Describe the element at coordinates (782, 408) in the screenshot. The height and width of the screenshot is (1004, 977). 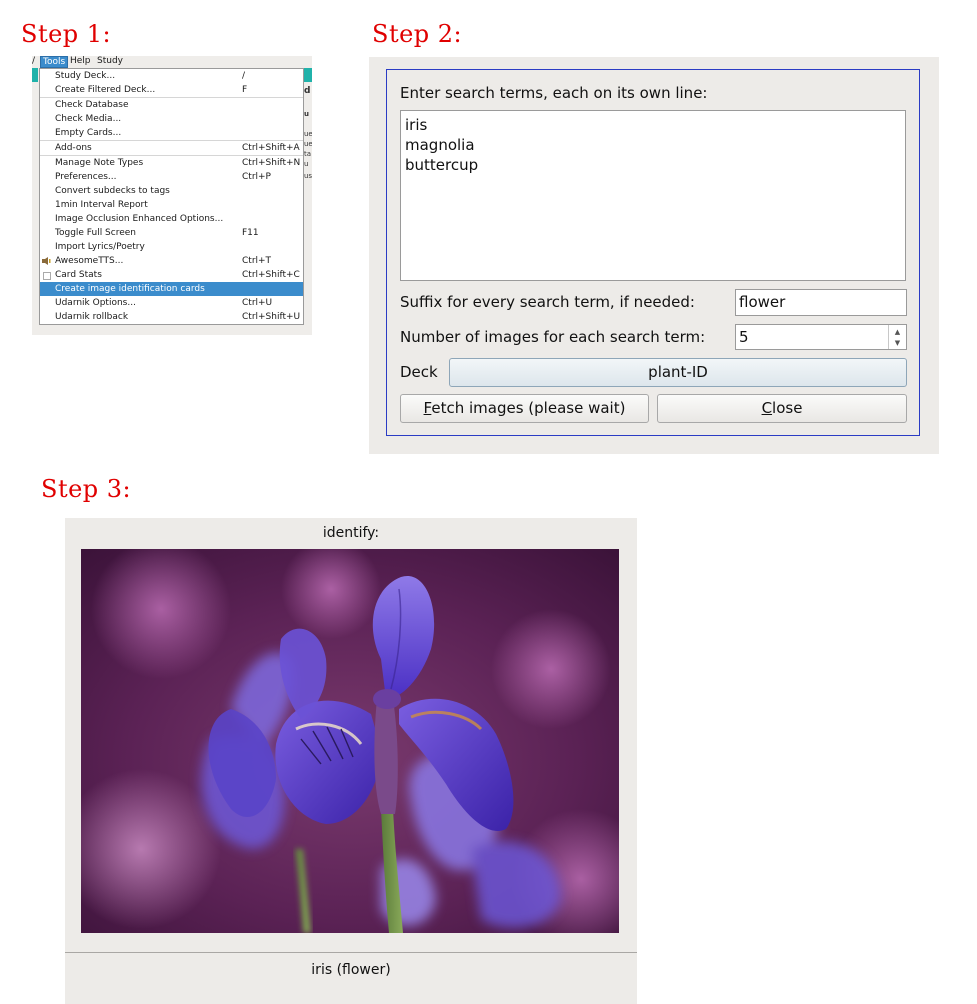
I see `close-button: Close` at that location.